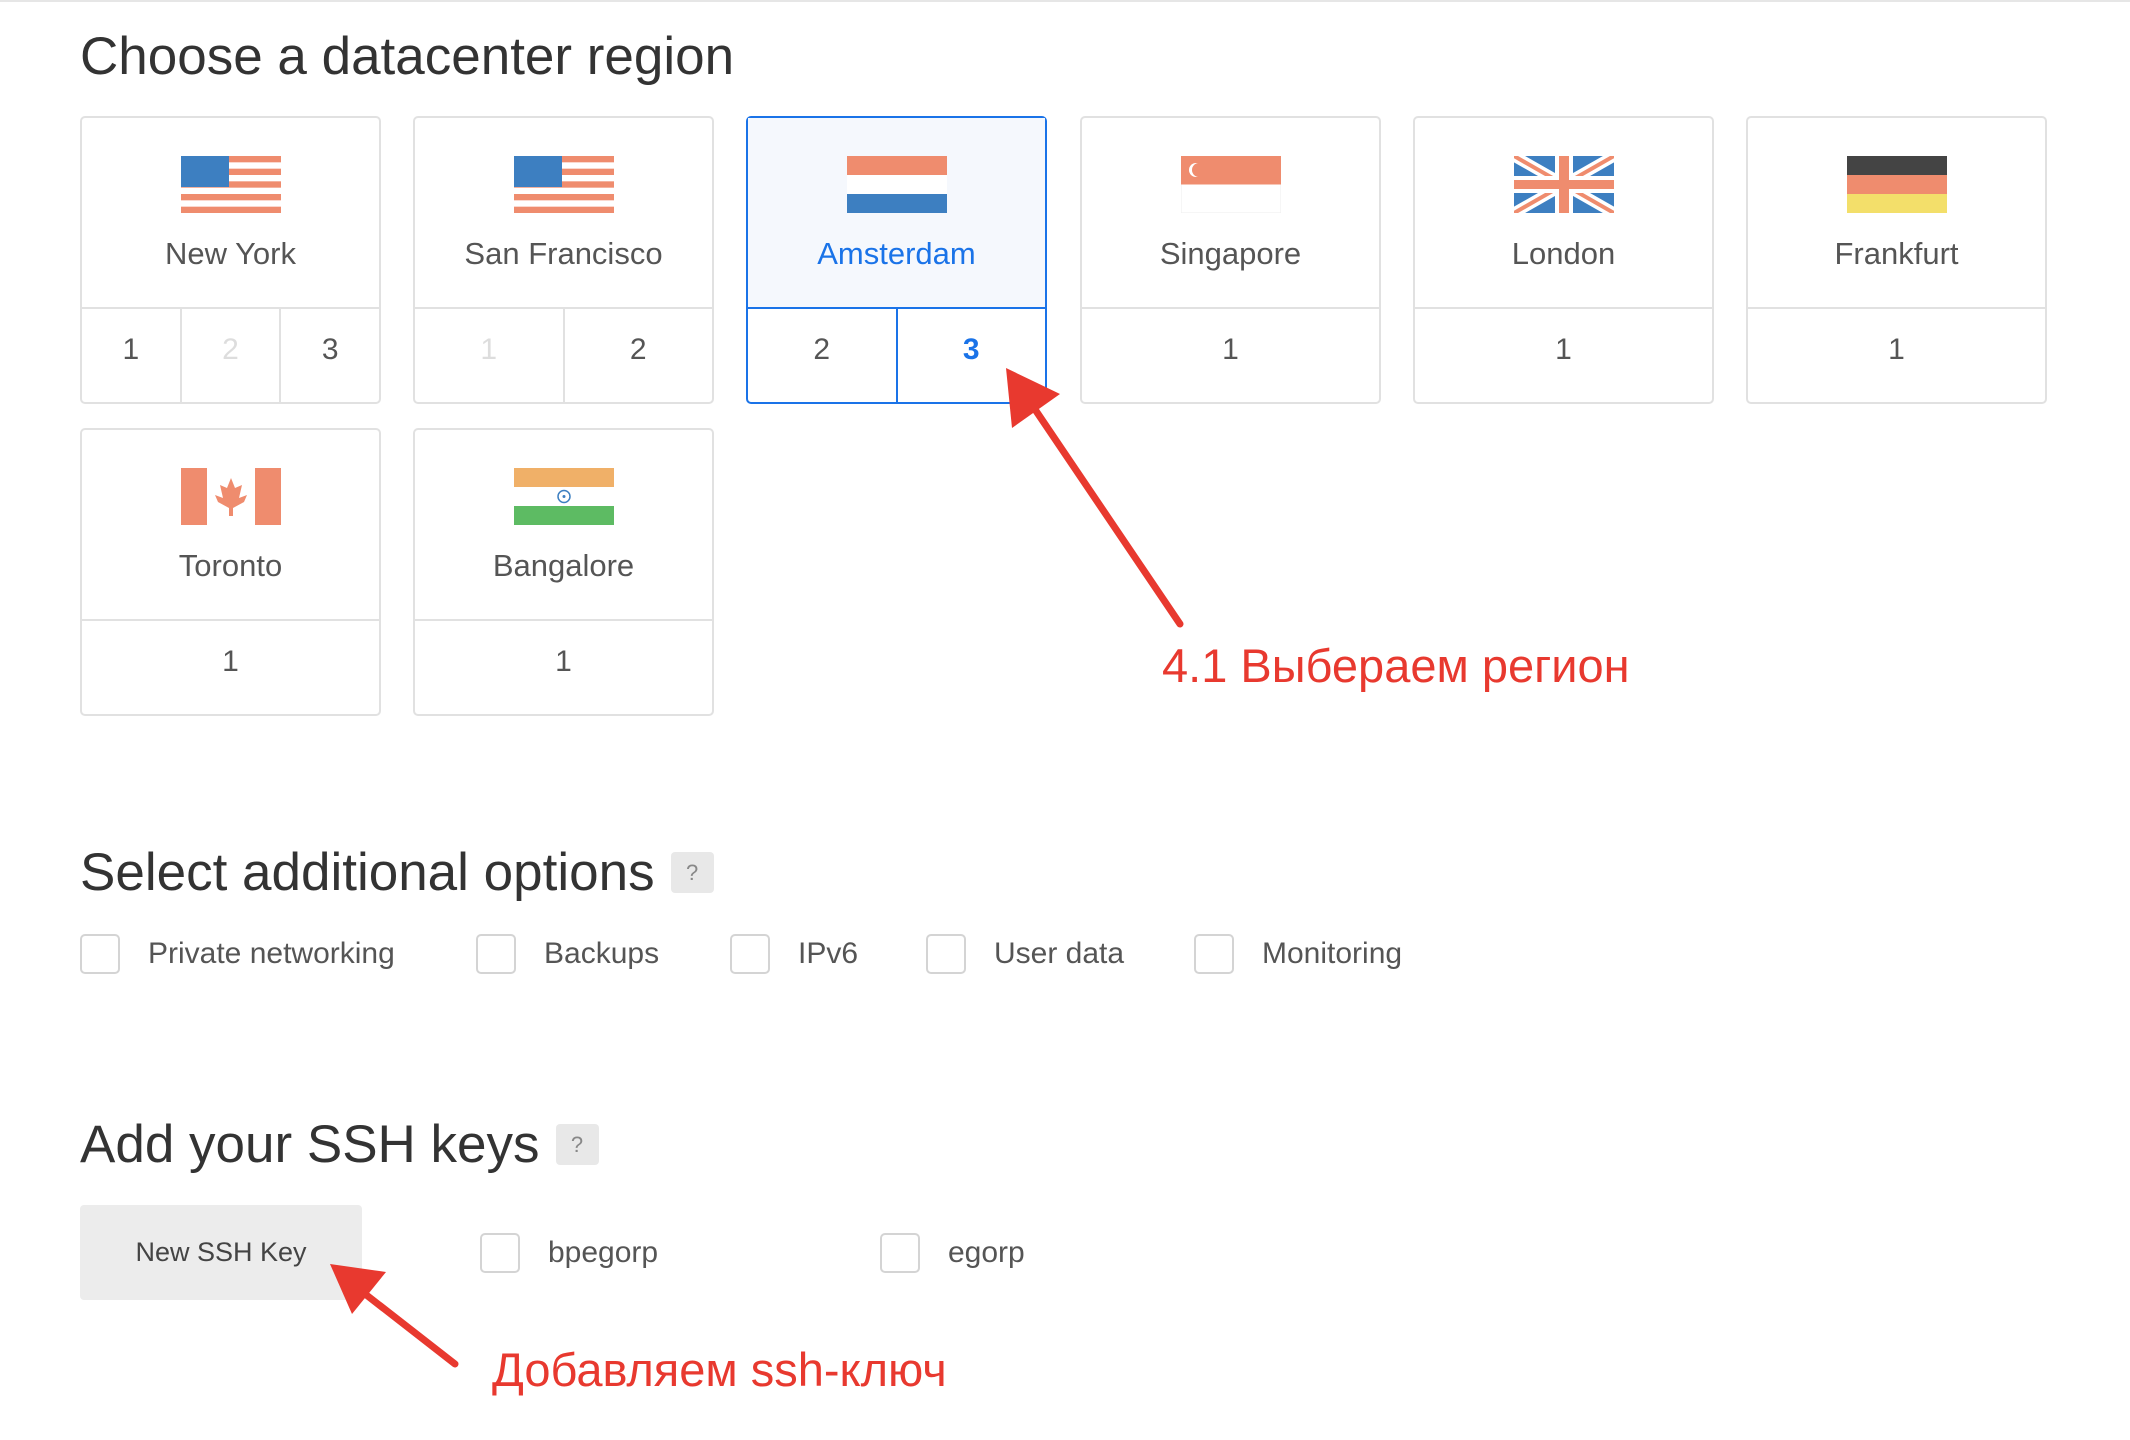  I want to click on region-card-san-francisco: San Francisco 1 2, so click(563, 260).